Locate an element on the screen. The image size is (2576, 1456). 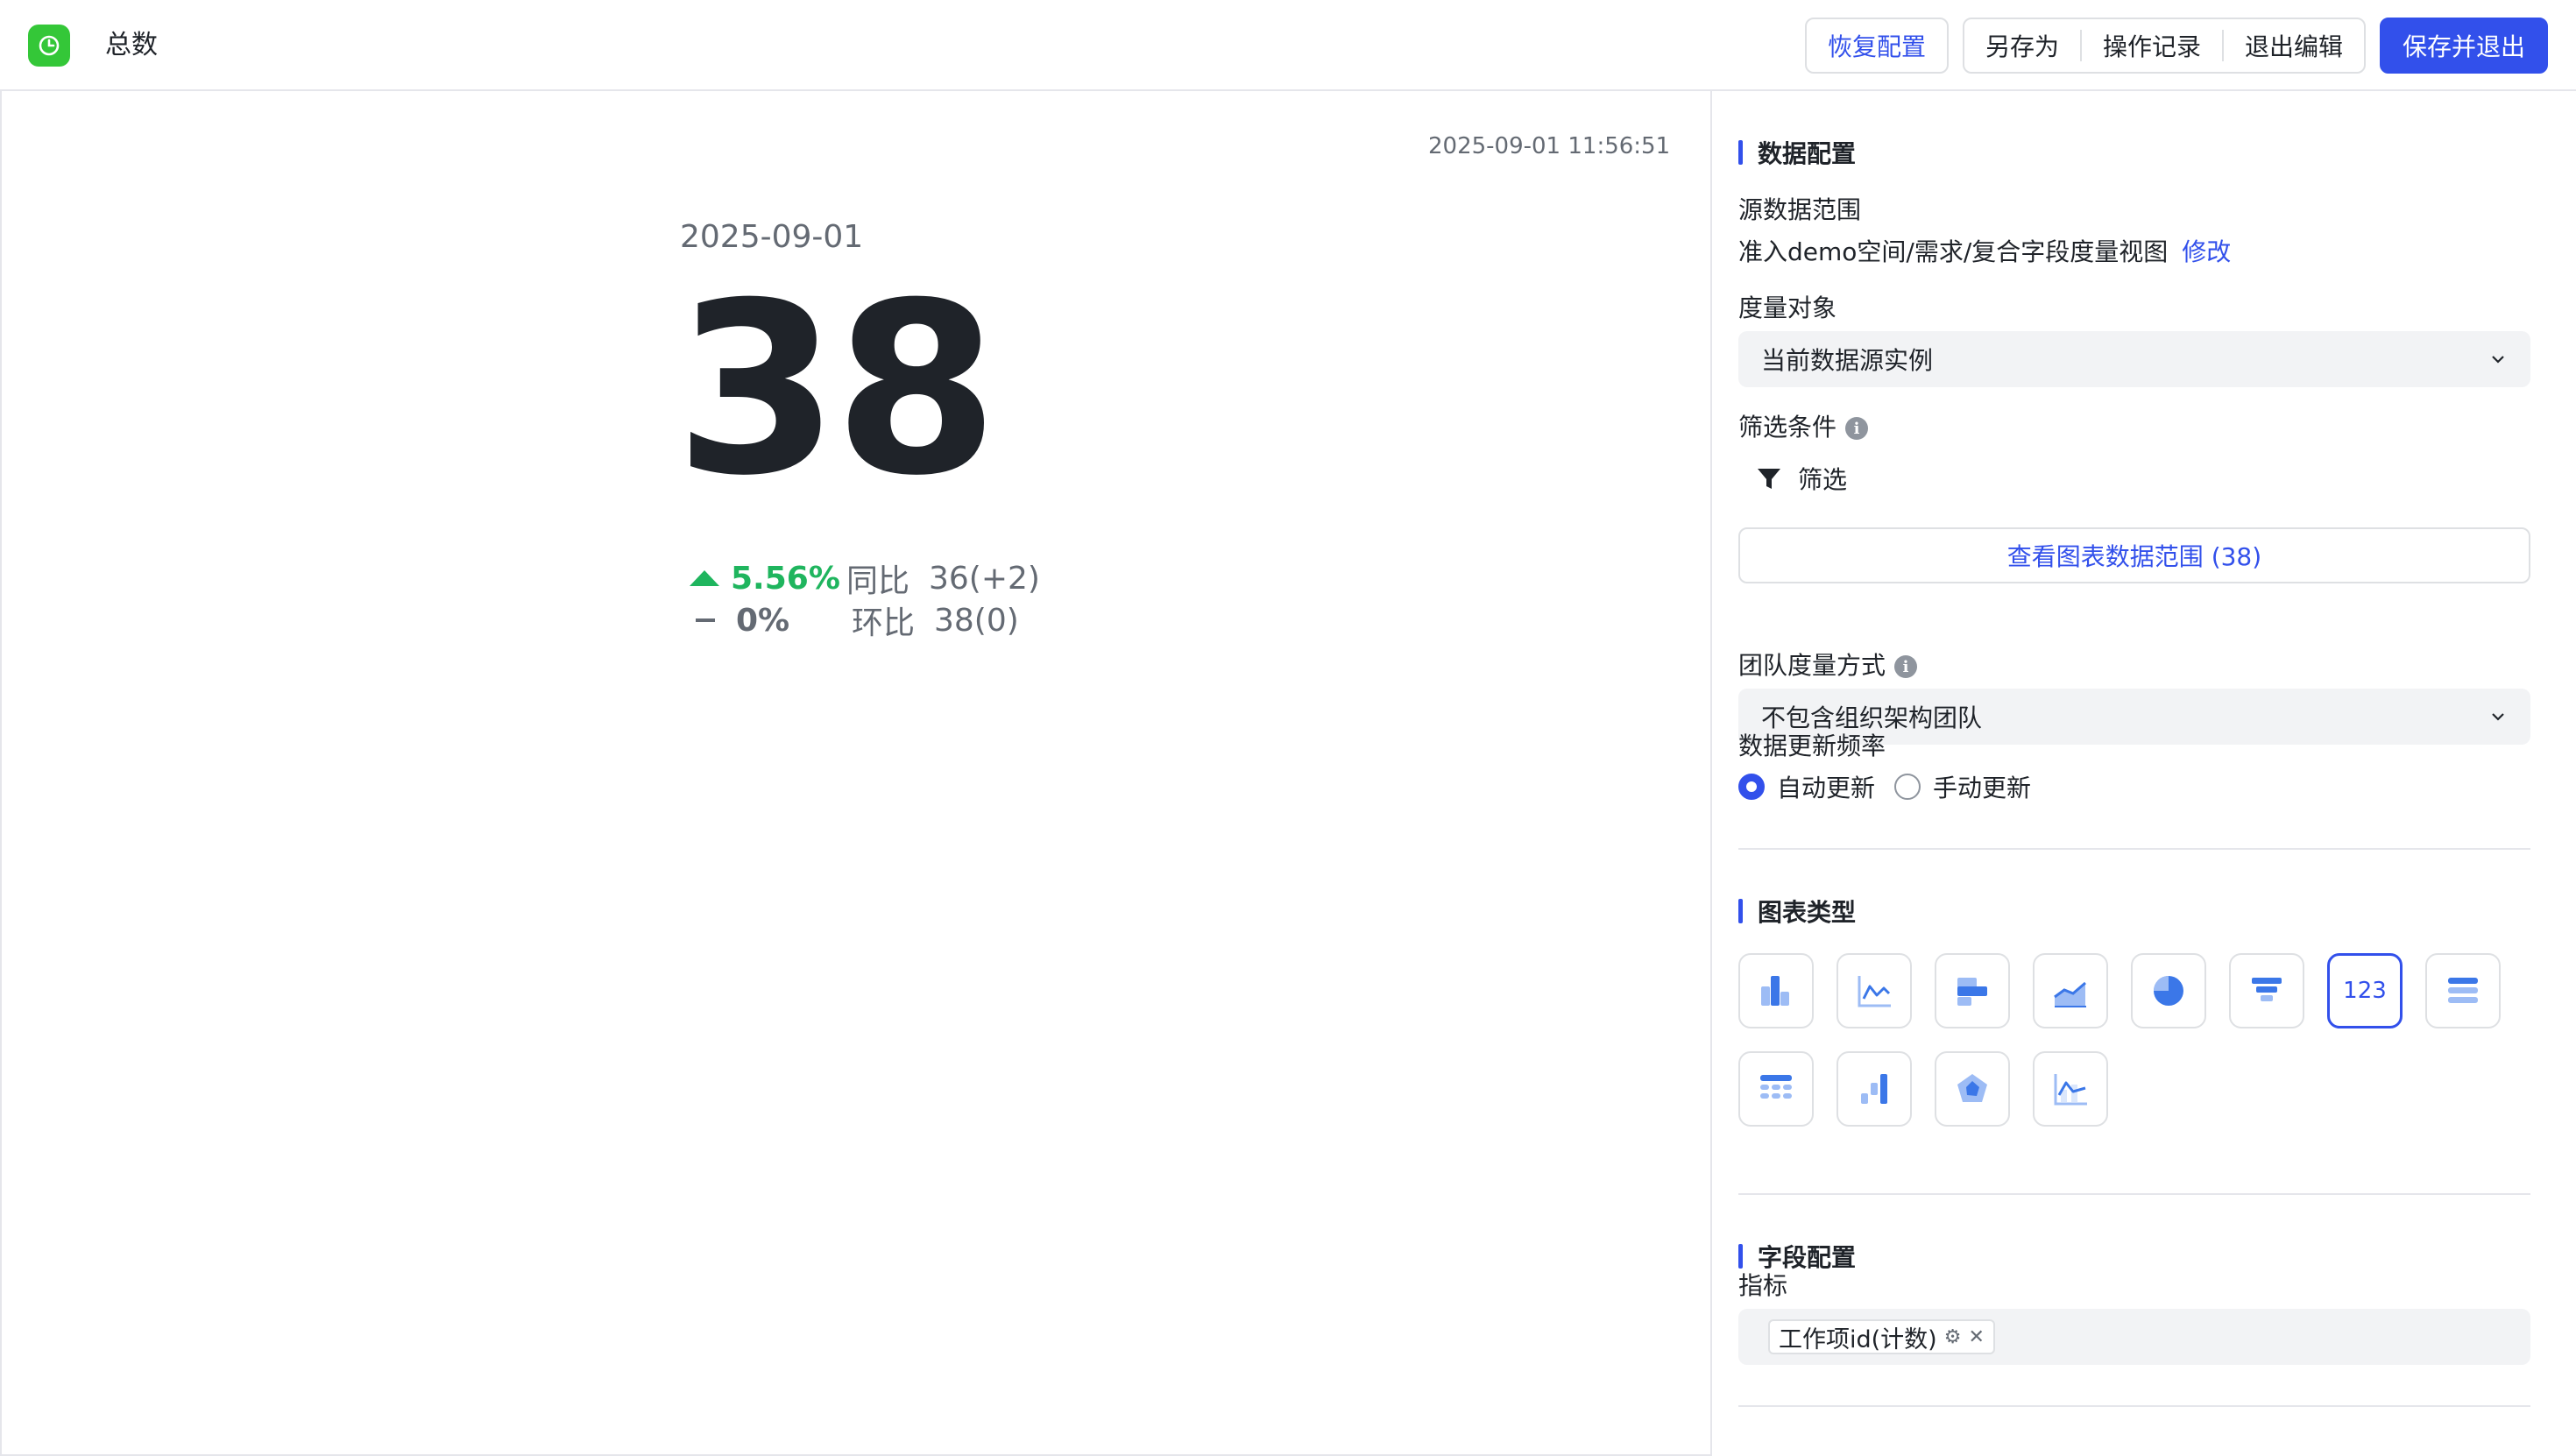
chart-type-table is located at coordinates (1776, 1089).